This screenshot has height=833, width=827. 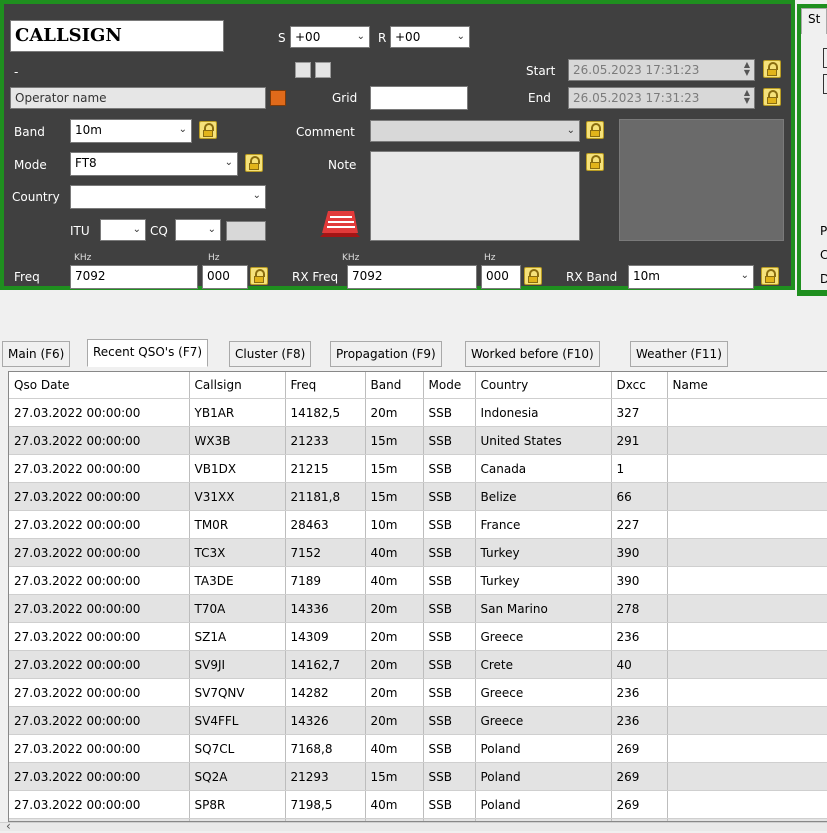 I want to click on band-select: 10m ⌄, so click(x=131, y=131).